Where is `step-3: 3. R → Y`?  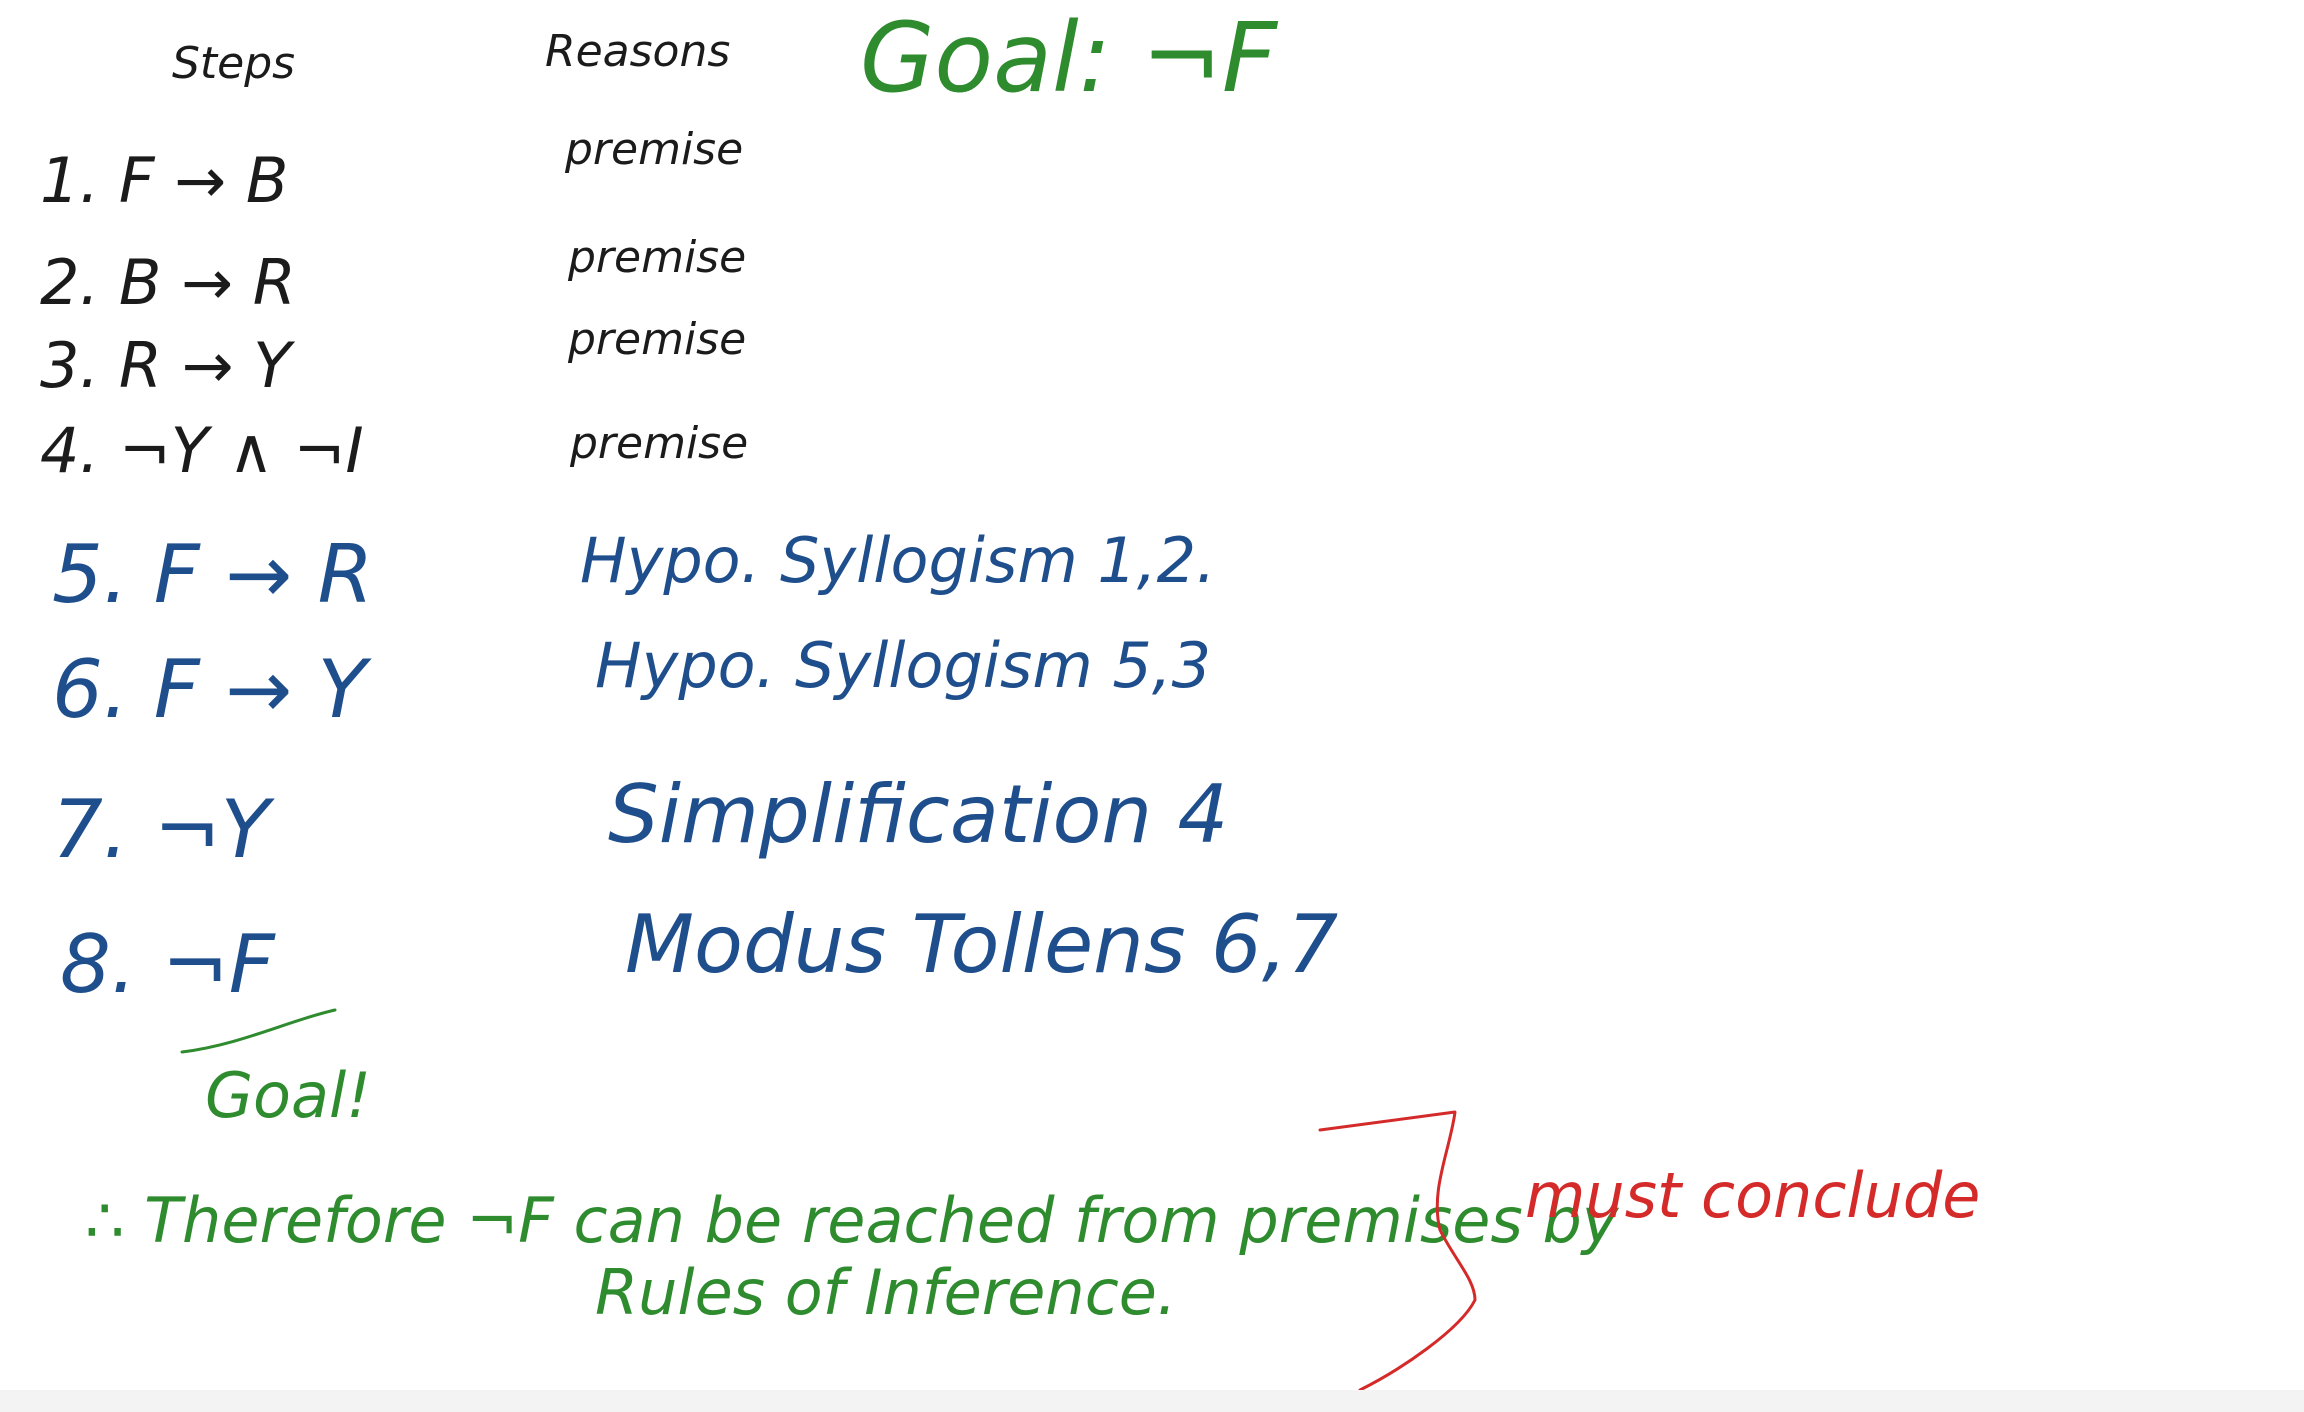 step-3: 3. R → Y is located at coordinates (166, 365).